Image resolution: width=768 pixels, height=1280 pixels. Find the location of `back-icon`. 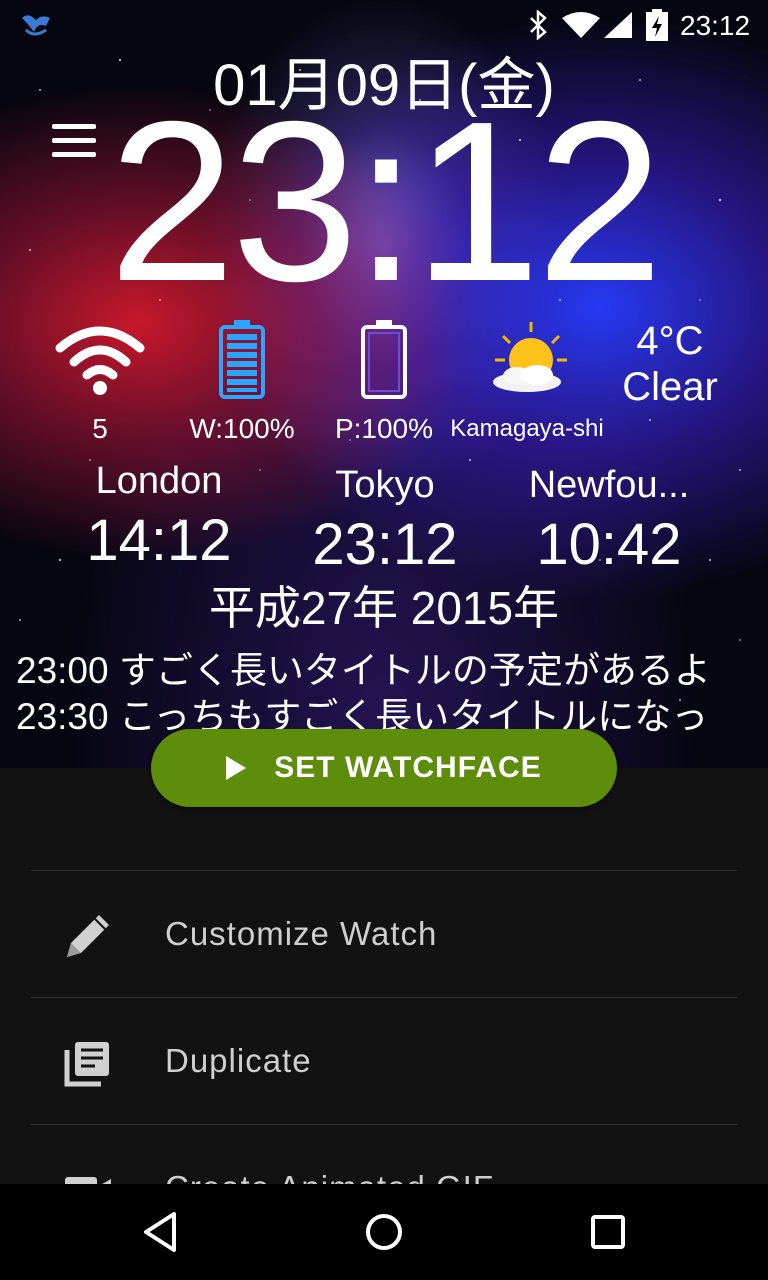

back-icon is located at coordinates (160, 1232).